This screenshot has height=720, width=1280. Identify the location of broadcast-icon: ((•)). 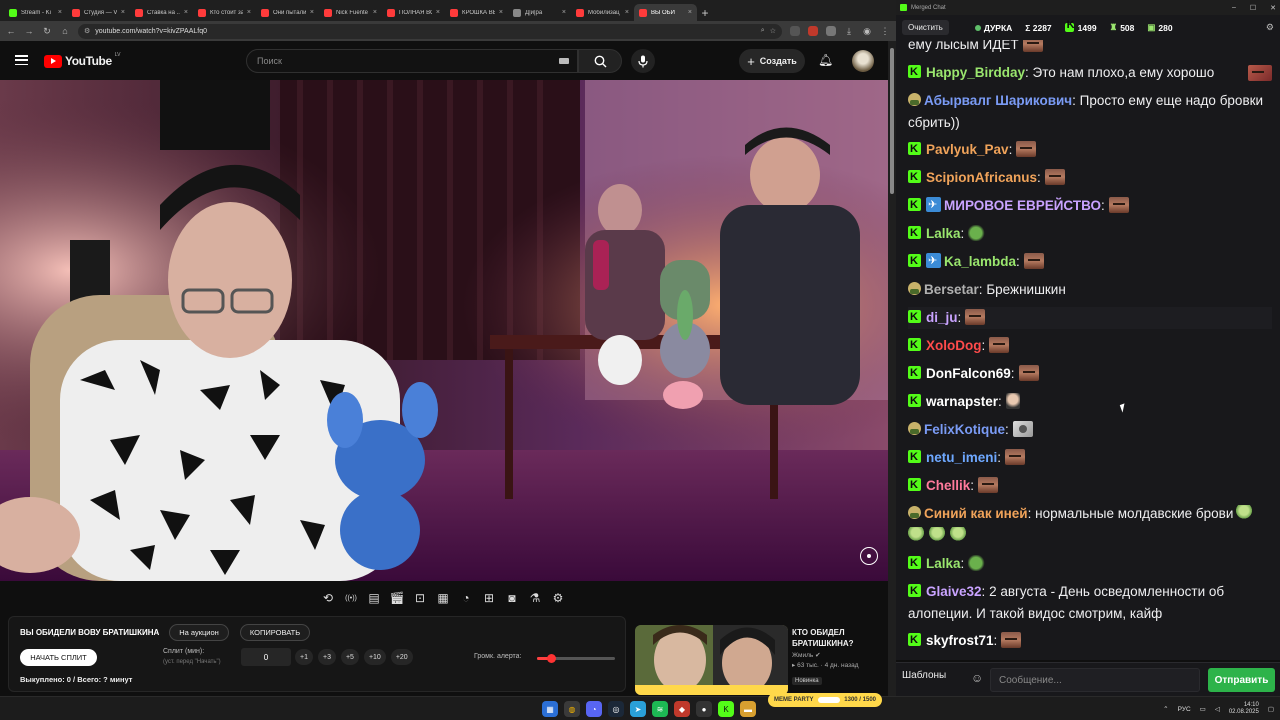
(351, 598).